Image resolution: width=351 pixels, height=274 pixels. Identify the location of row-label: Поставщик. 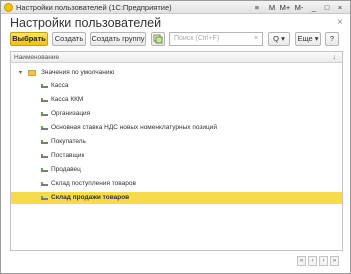
(68, 155).